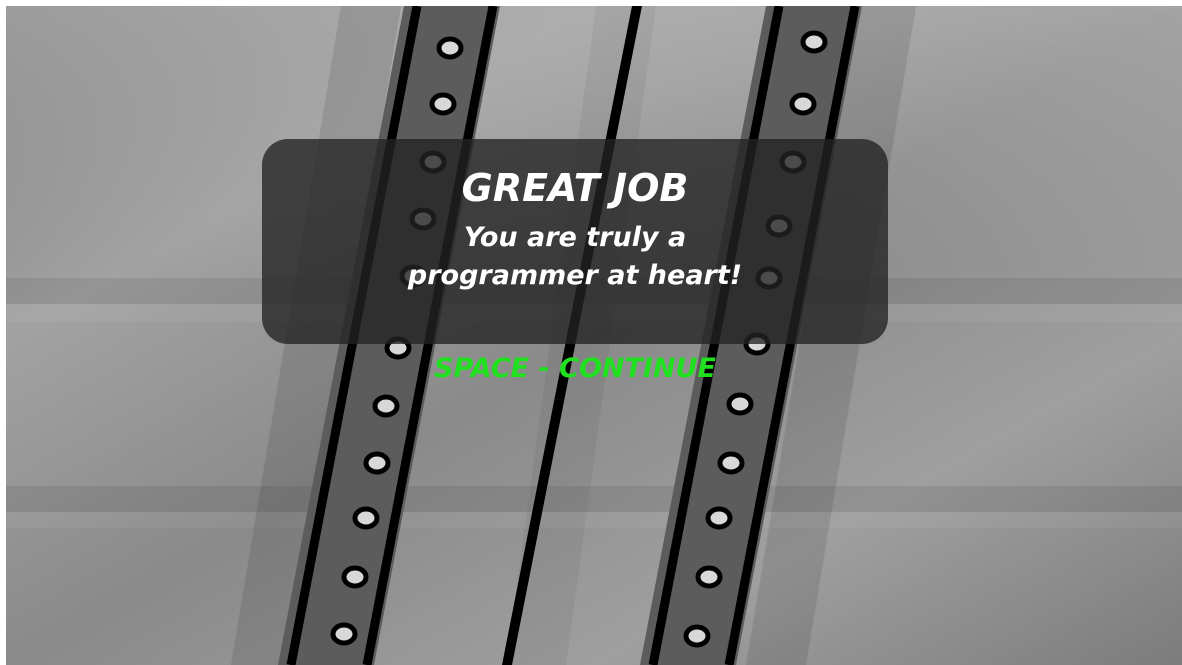 Image resolution: width=1182 pixels, height=665 pixels. What do you see at coordinates (575, 188) in the screenshot?
I see `success-title: GREAT JOB` at bounding box center [575, 188].